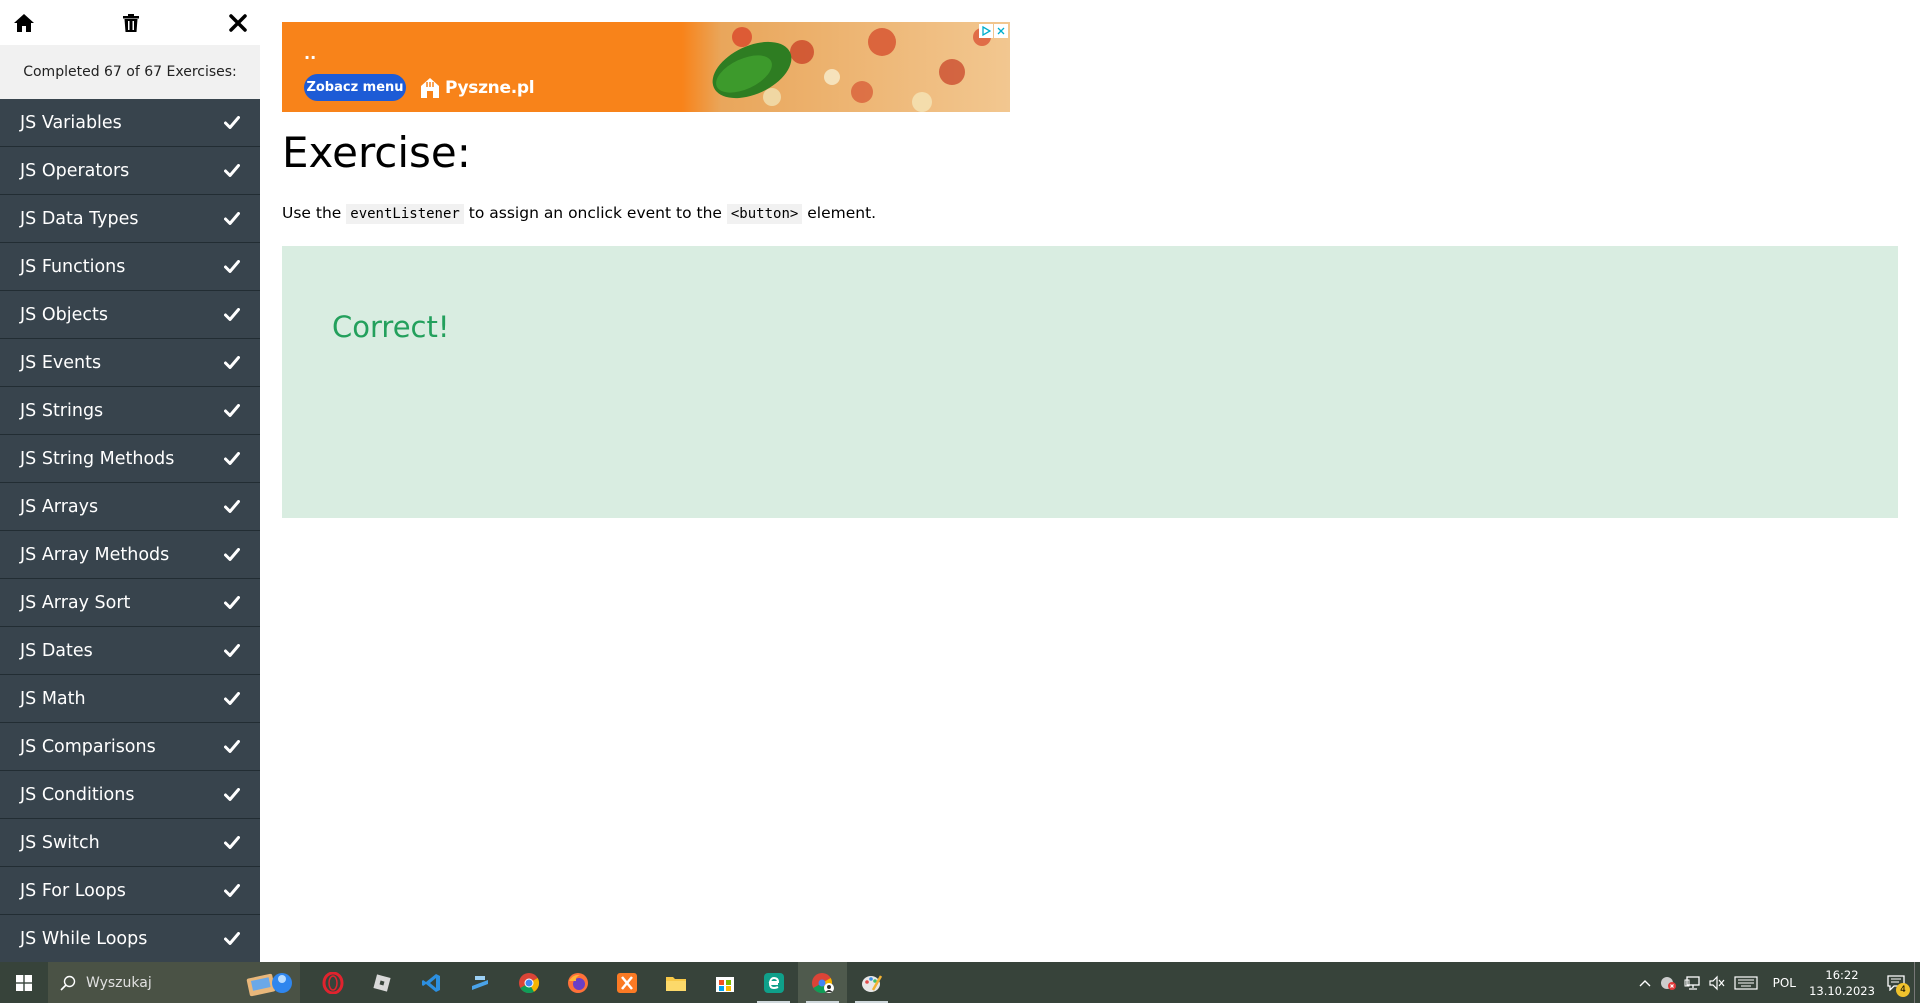 The width and height of the screenshot is (1920, 1003). I want to click on ad-dots: .., so click(310, 53).